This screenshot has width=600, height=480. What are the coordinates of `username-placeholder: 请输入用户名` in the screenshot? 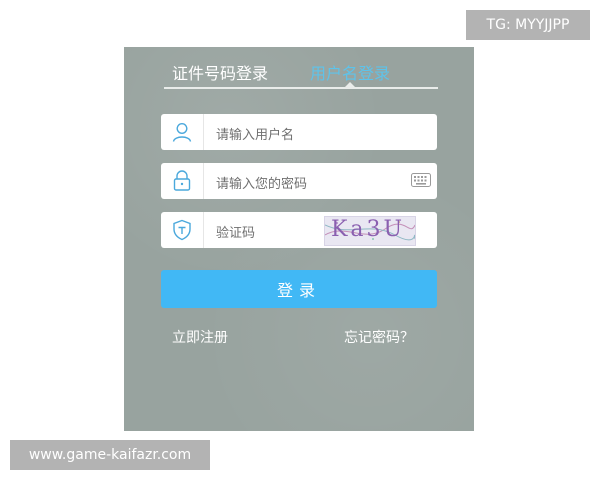 It's located at (255, 135).